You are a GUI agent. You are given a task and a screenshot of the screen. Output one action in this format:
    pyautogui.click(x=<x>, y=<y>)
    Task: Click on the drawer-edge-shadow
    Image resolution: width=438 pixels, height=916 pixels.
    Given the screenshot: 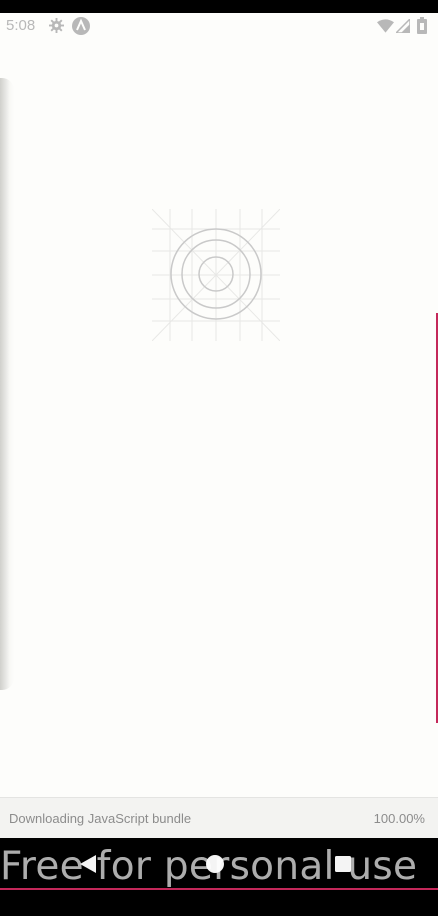 What is the action you would take?
    pyautogui.click(x=7, y=384)
    